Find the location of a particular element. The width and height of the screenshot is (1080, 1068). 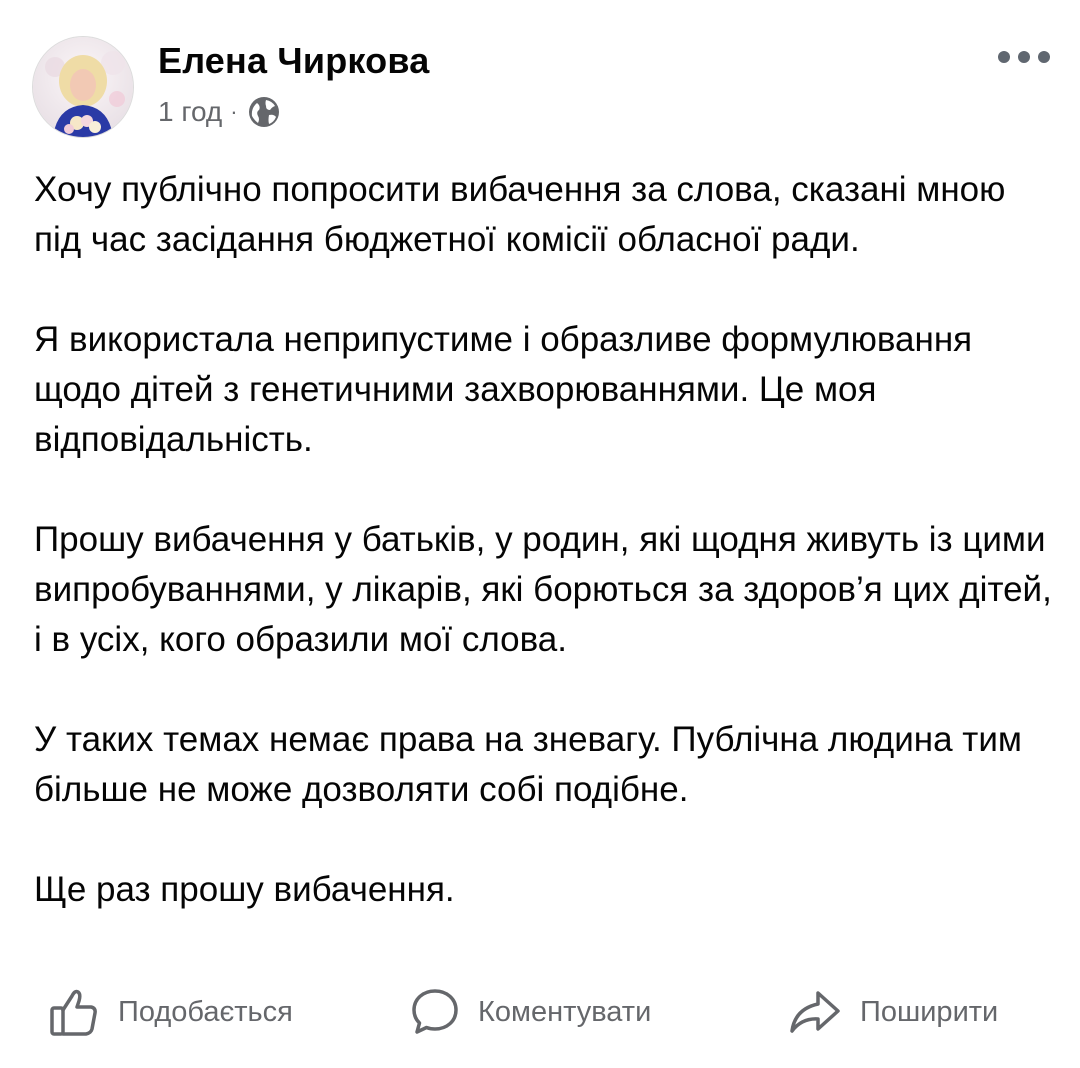

share-button: Поширити is located at coordinates (893, 1012).